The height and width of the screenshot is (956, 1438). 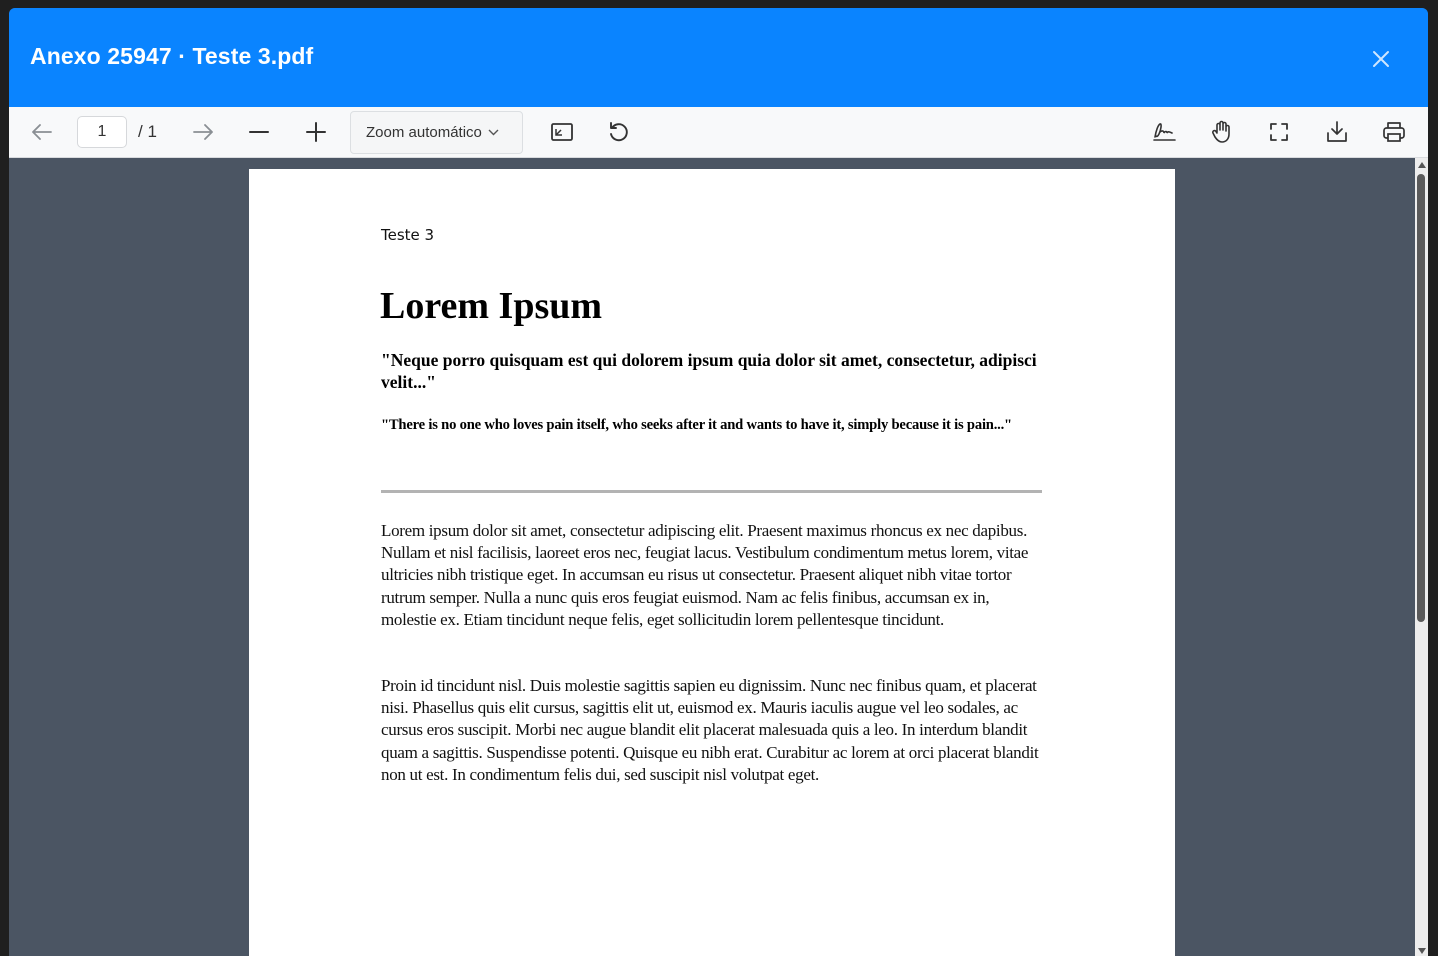 I want to click on scrollbar-thumb, so click(x=1421, y=398).